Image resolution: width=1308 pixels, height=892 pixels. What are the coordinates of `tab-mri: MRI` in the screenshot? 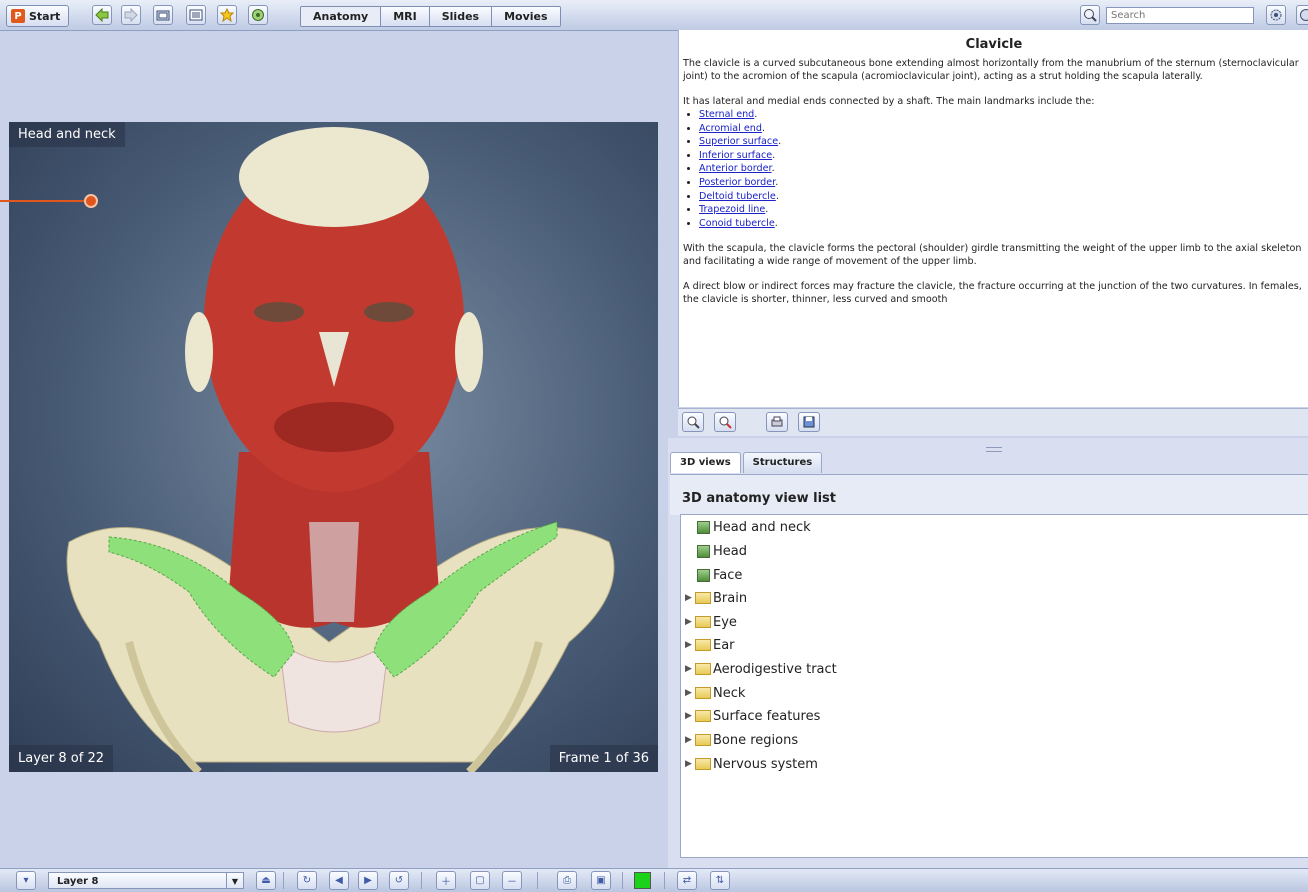 It's located at (405, 16).